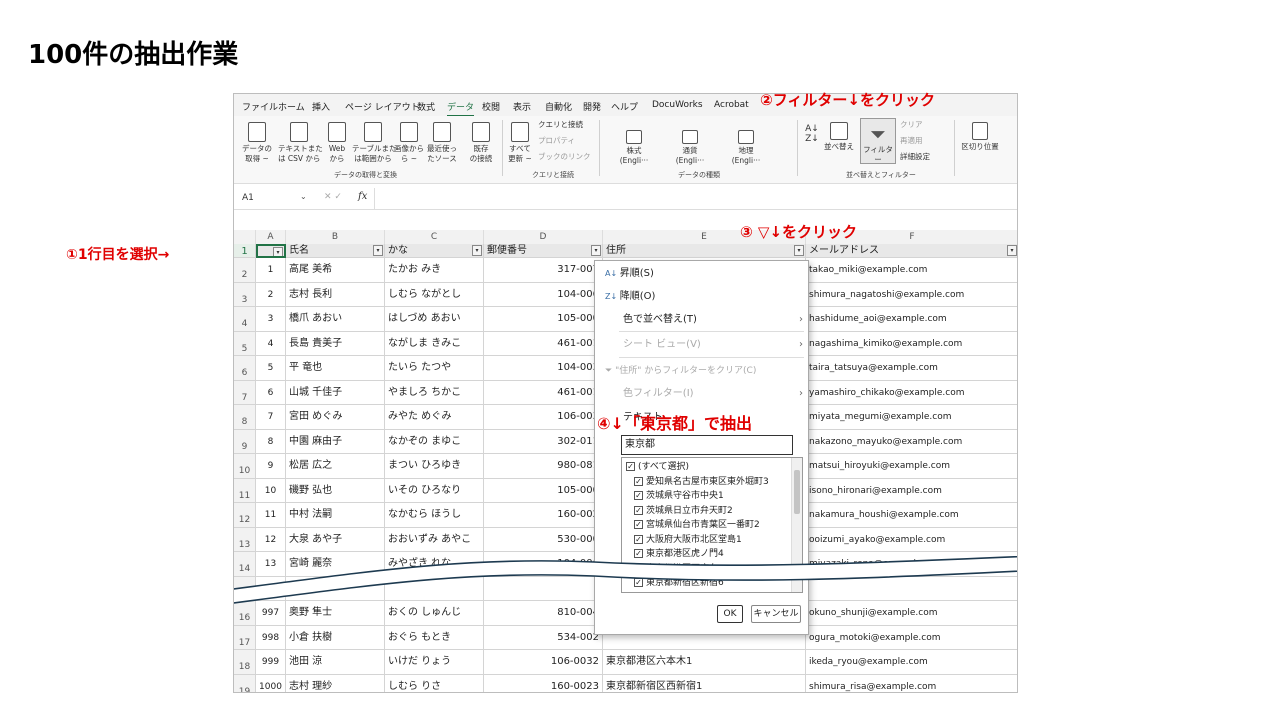  What do you see at coordinates (245, 319) in the screenshot?
I see `row-number: 4` at bounding box center [245, 319].